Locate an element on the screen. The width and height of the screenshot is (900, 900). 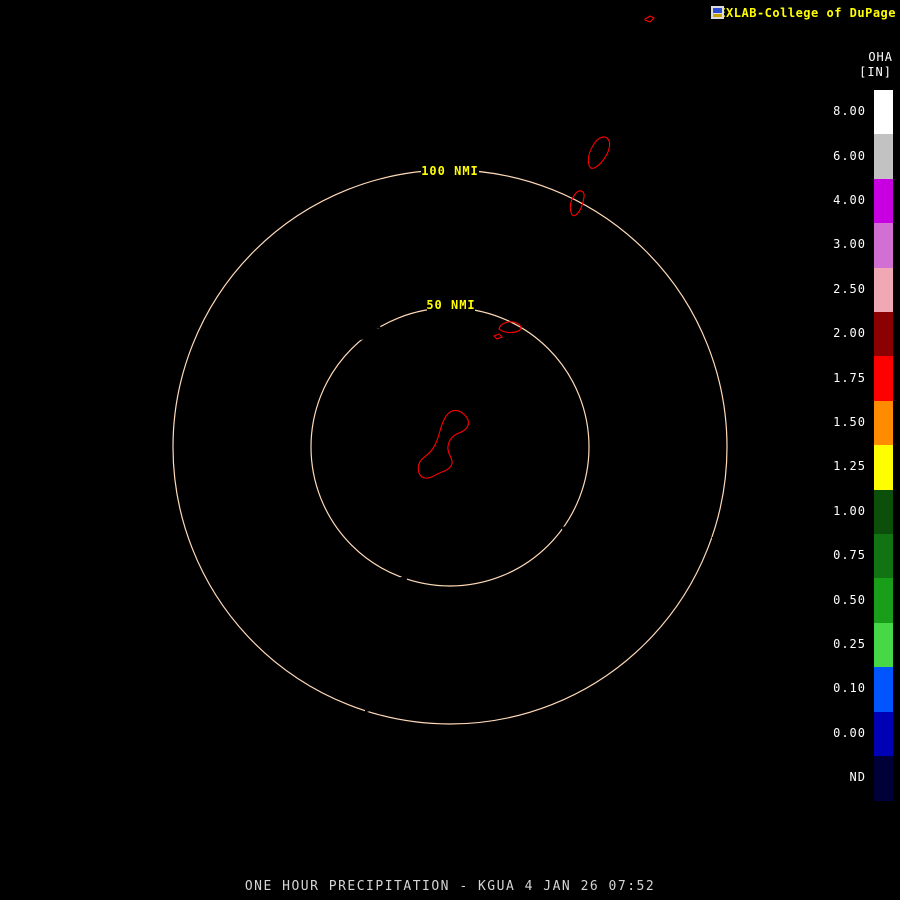
legend-segment-1.25 is located at coordinates (883, 468).